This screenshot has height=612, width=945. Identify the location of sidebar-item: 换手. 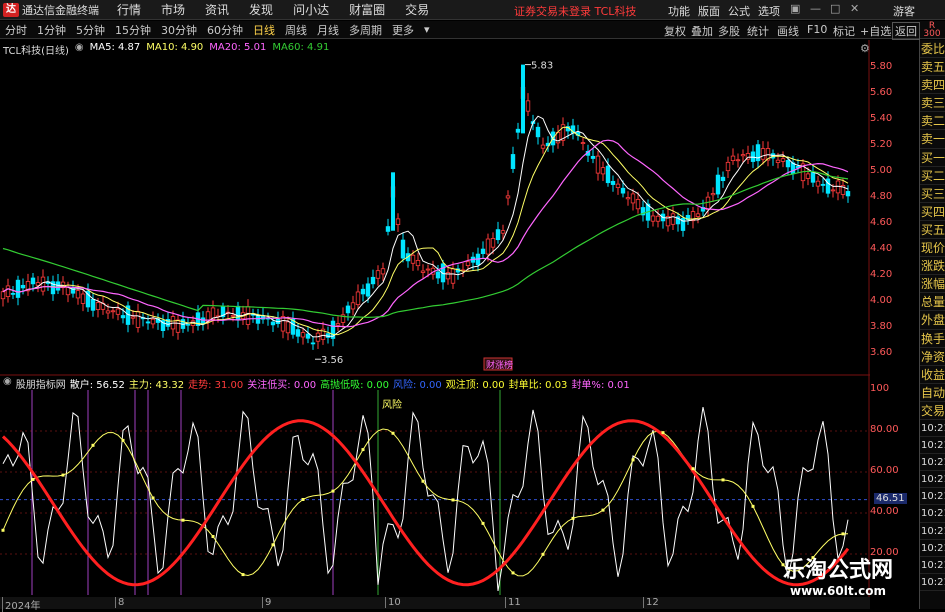
(932, 339).